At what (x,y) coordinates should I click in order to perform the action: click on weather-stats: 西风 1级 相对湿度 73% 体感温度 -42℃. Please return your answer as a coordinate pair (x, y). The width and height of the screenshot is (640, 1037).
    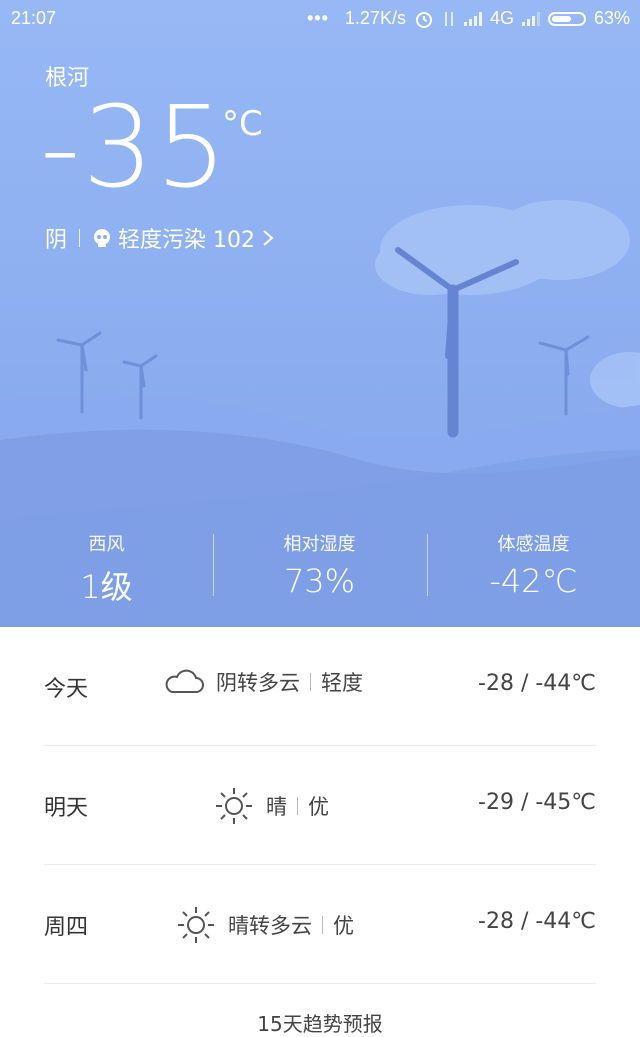
    Looking at the image, I should click on (320, 570).